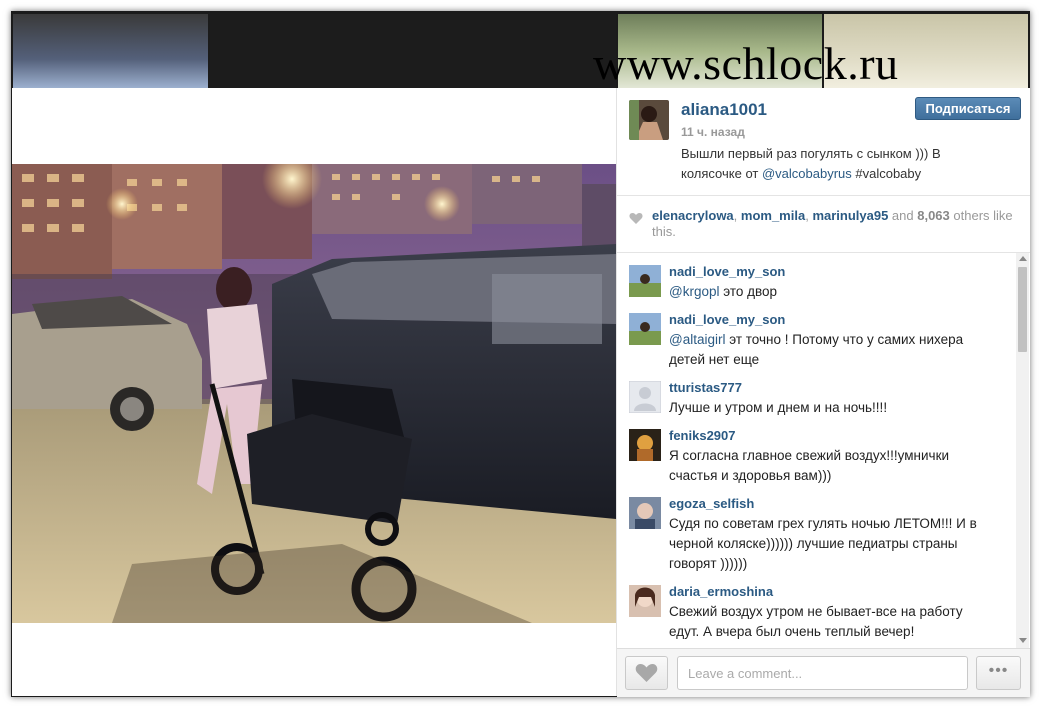 The image size is (1050, 716). I want to click on comment-text: @krgopl это двор, so click(826, 292).